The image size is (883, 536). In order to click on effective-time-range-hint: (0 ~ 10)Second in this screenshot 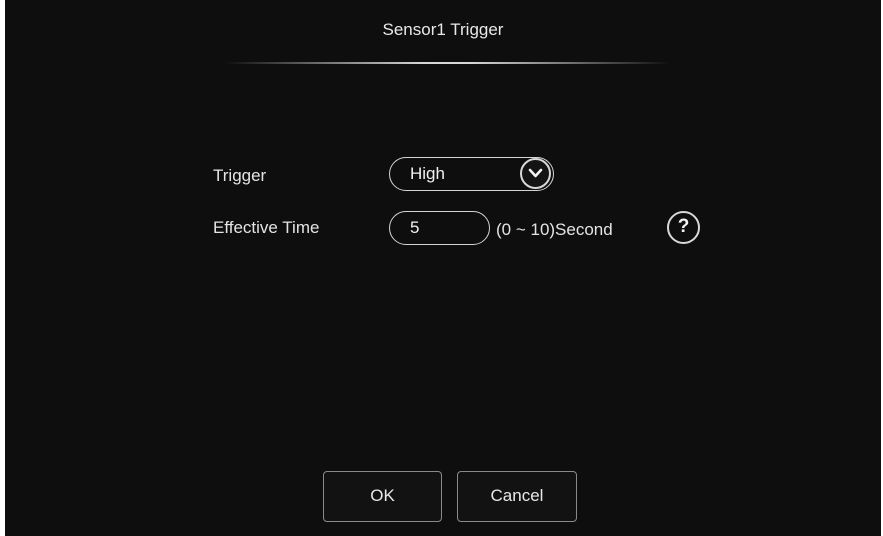, I will do `click(554, 229)`.